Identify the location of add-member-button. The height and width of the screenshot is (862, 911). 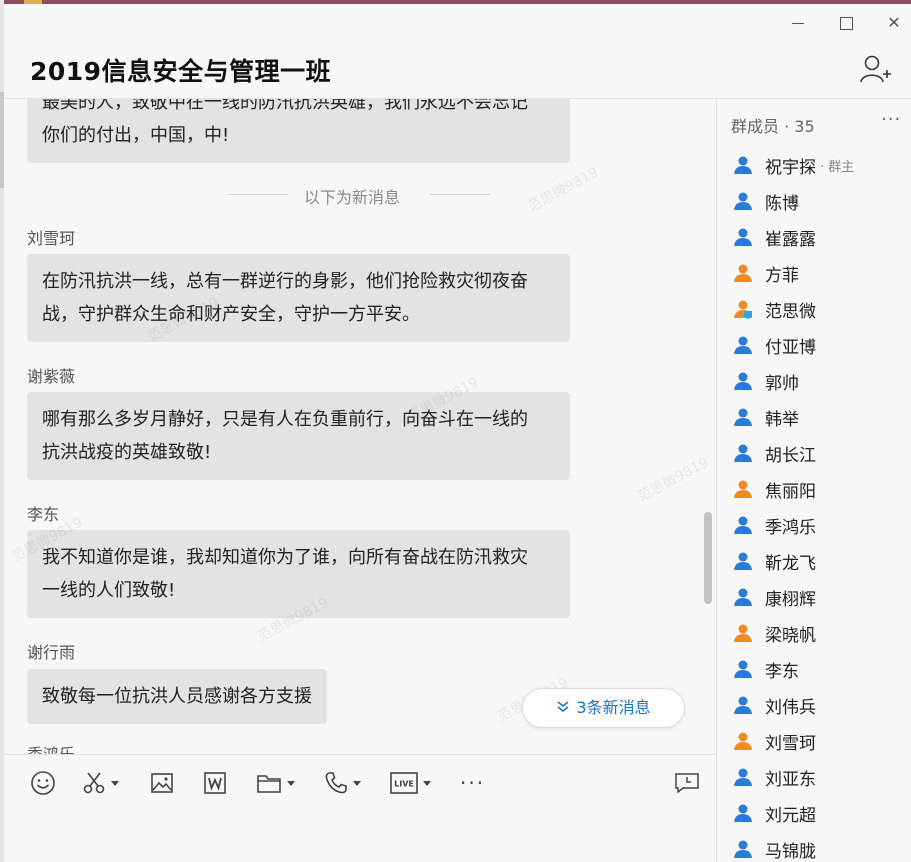
(875, 69).